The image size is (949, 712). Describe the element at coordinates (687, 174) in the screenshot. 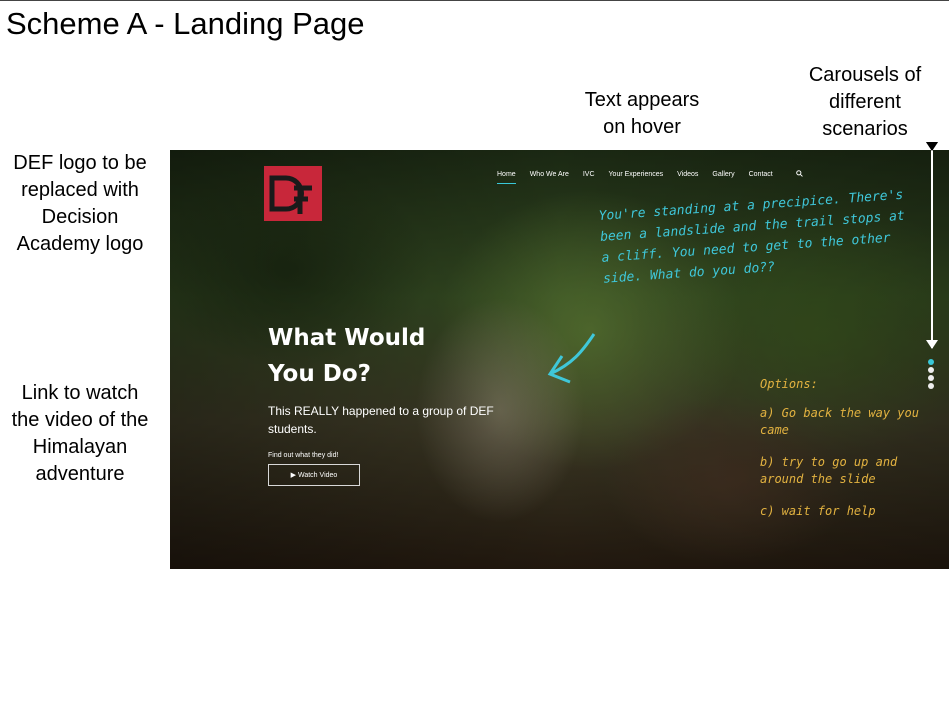

I see `nav-item-videos: Videos` at that location.